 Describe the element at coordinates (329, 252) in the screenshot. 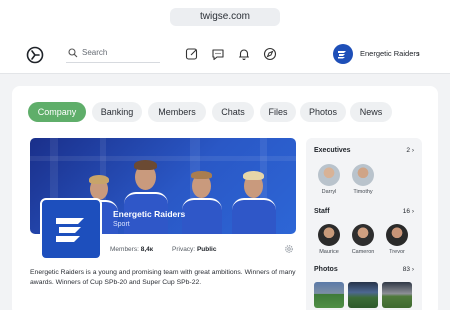

I see `person-name: Maurice` at that location.